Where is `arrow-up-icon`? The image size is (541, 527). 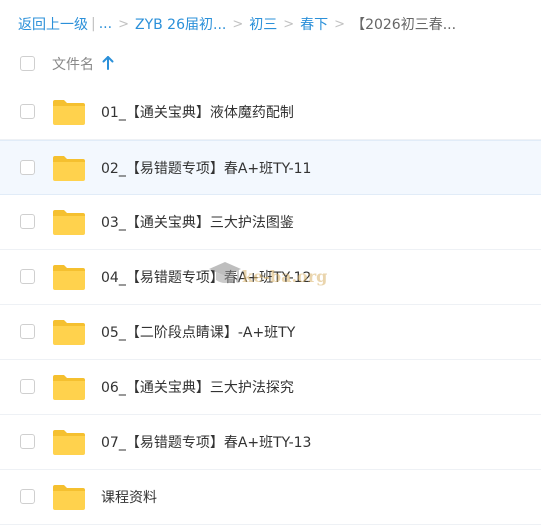
arrow-up-icon is located at coordinates (108, 63).